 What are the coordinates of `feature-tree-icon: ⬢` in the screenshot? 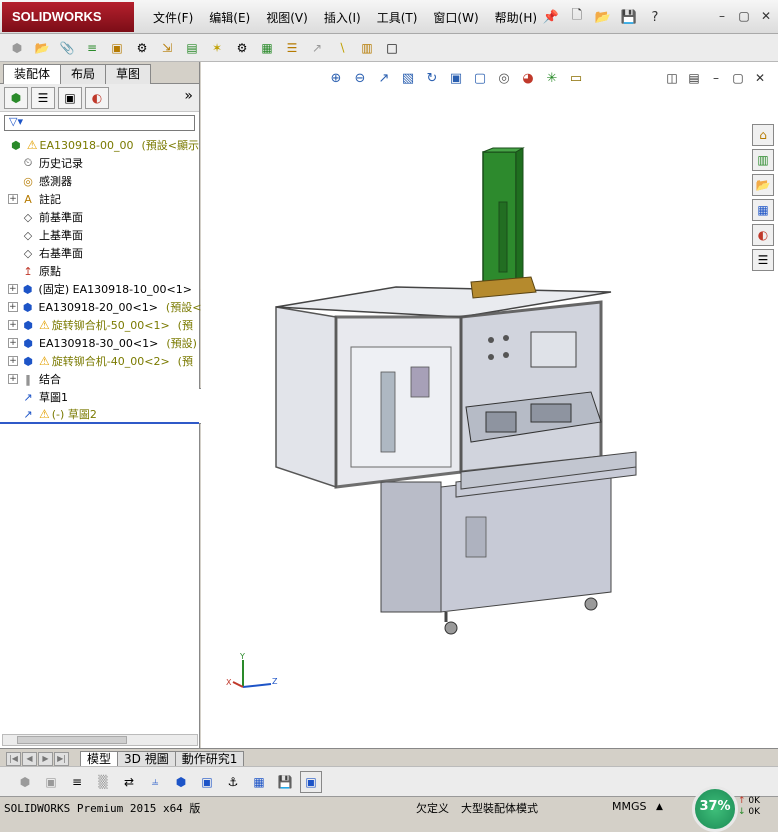 It's located at (16, 97).